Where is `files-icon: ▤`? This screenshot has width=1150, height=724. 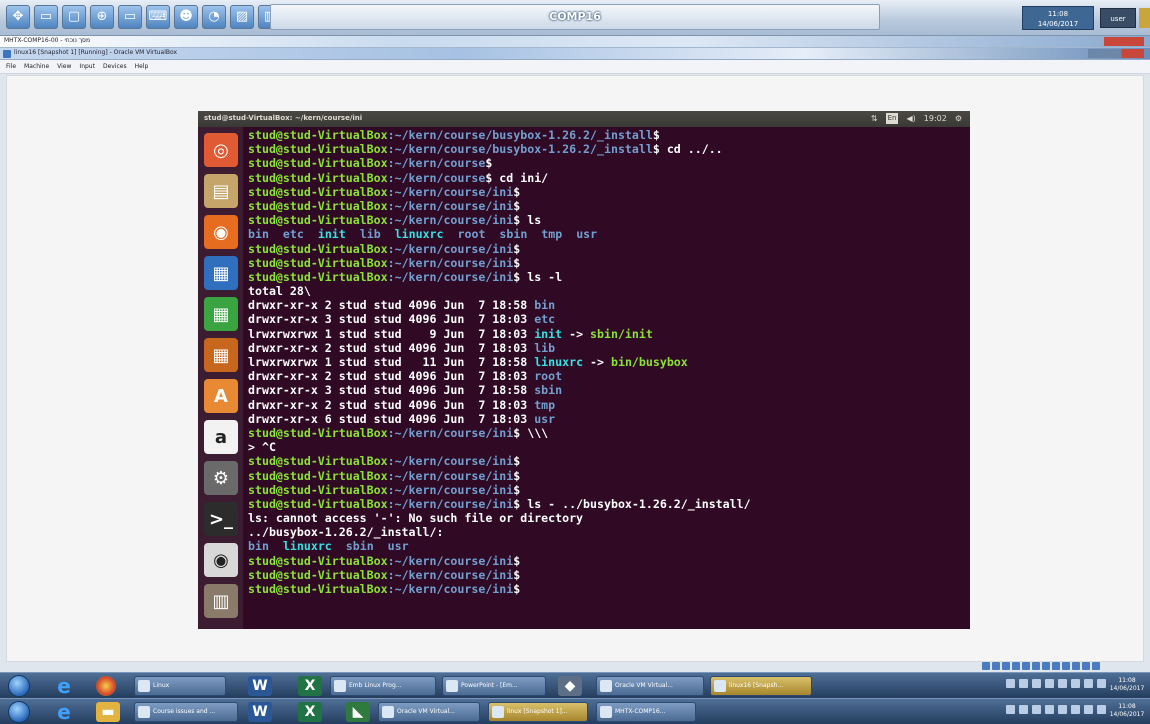 files-icon: ▤ is located at coordinates (221, 191).